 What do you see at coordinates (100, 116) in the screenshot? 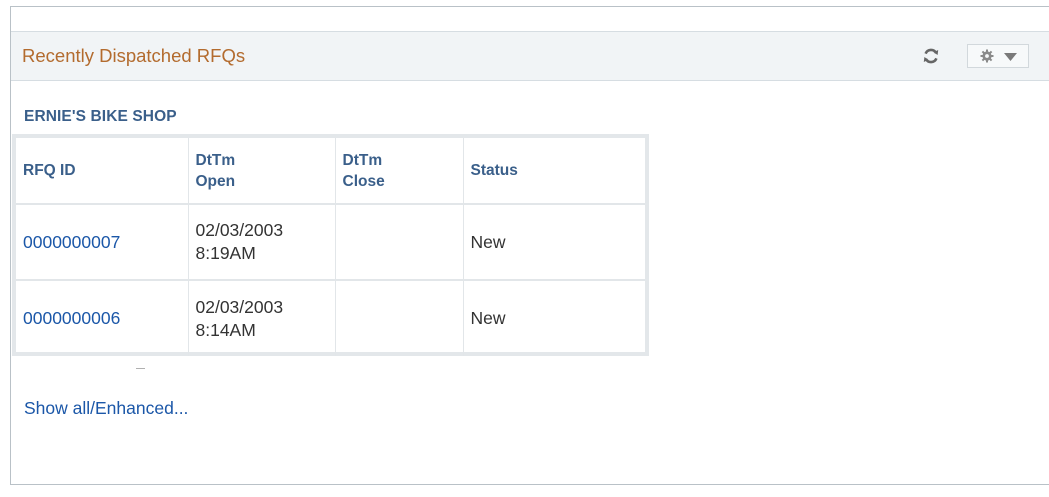
I see `organization-heading: ERNIE'S BIKE SHOP` at bounding box center [100, 116].